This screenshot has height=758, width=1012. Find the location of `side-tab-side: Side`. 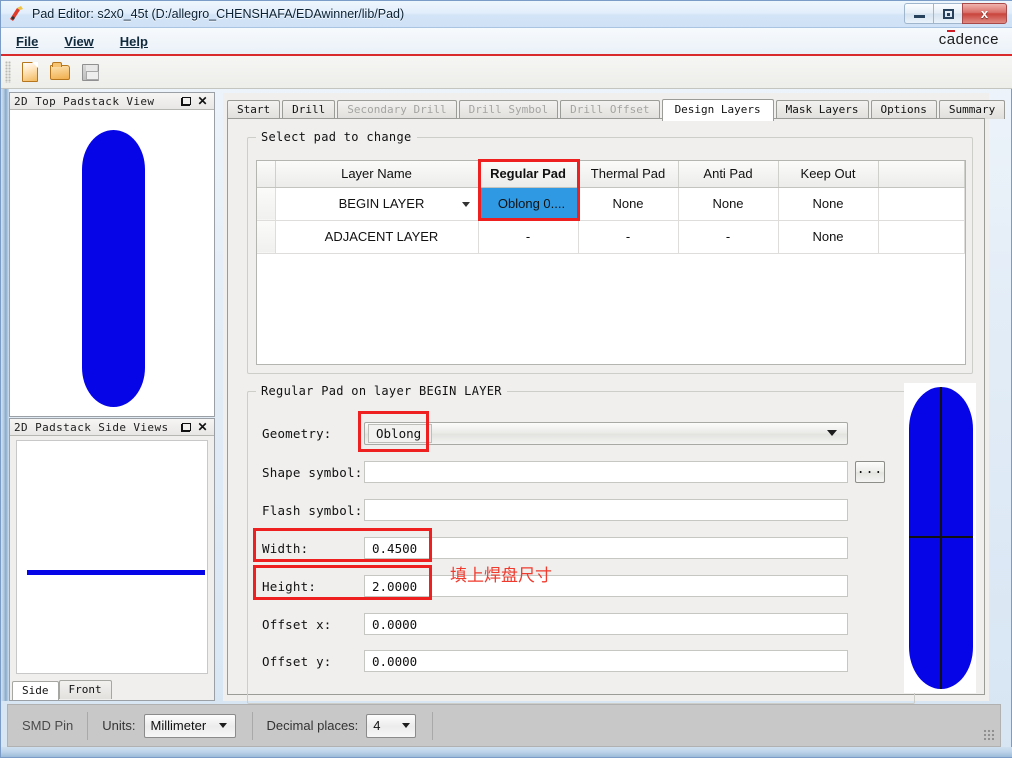

side-tab-side: Side is located at coordinates (35, 690).